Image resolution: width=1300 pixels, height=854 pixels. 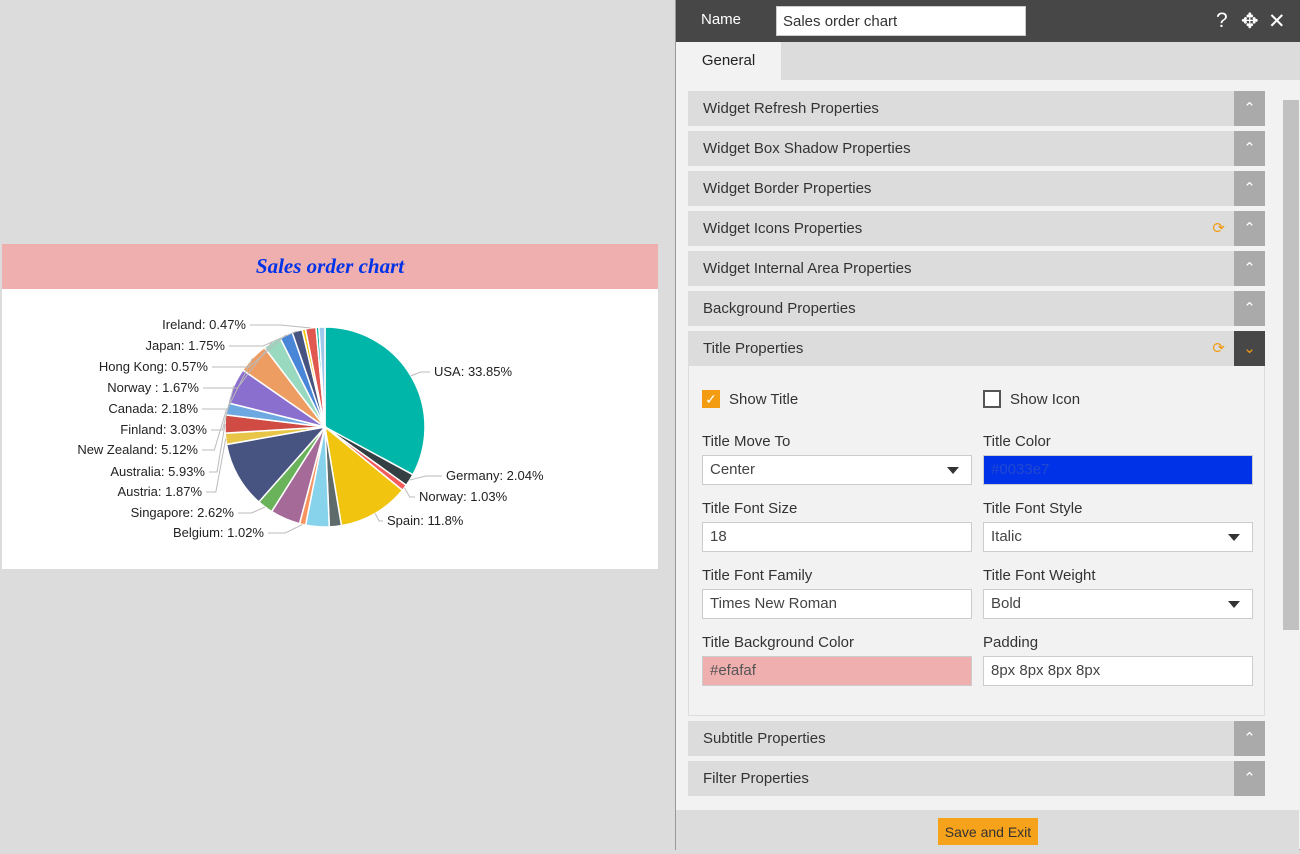 What do you see at coordinates (773, 603) in the screenshot?
I see `input-value: Times New Roman` at bounding box center [773, 603].